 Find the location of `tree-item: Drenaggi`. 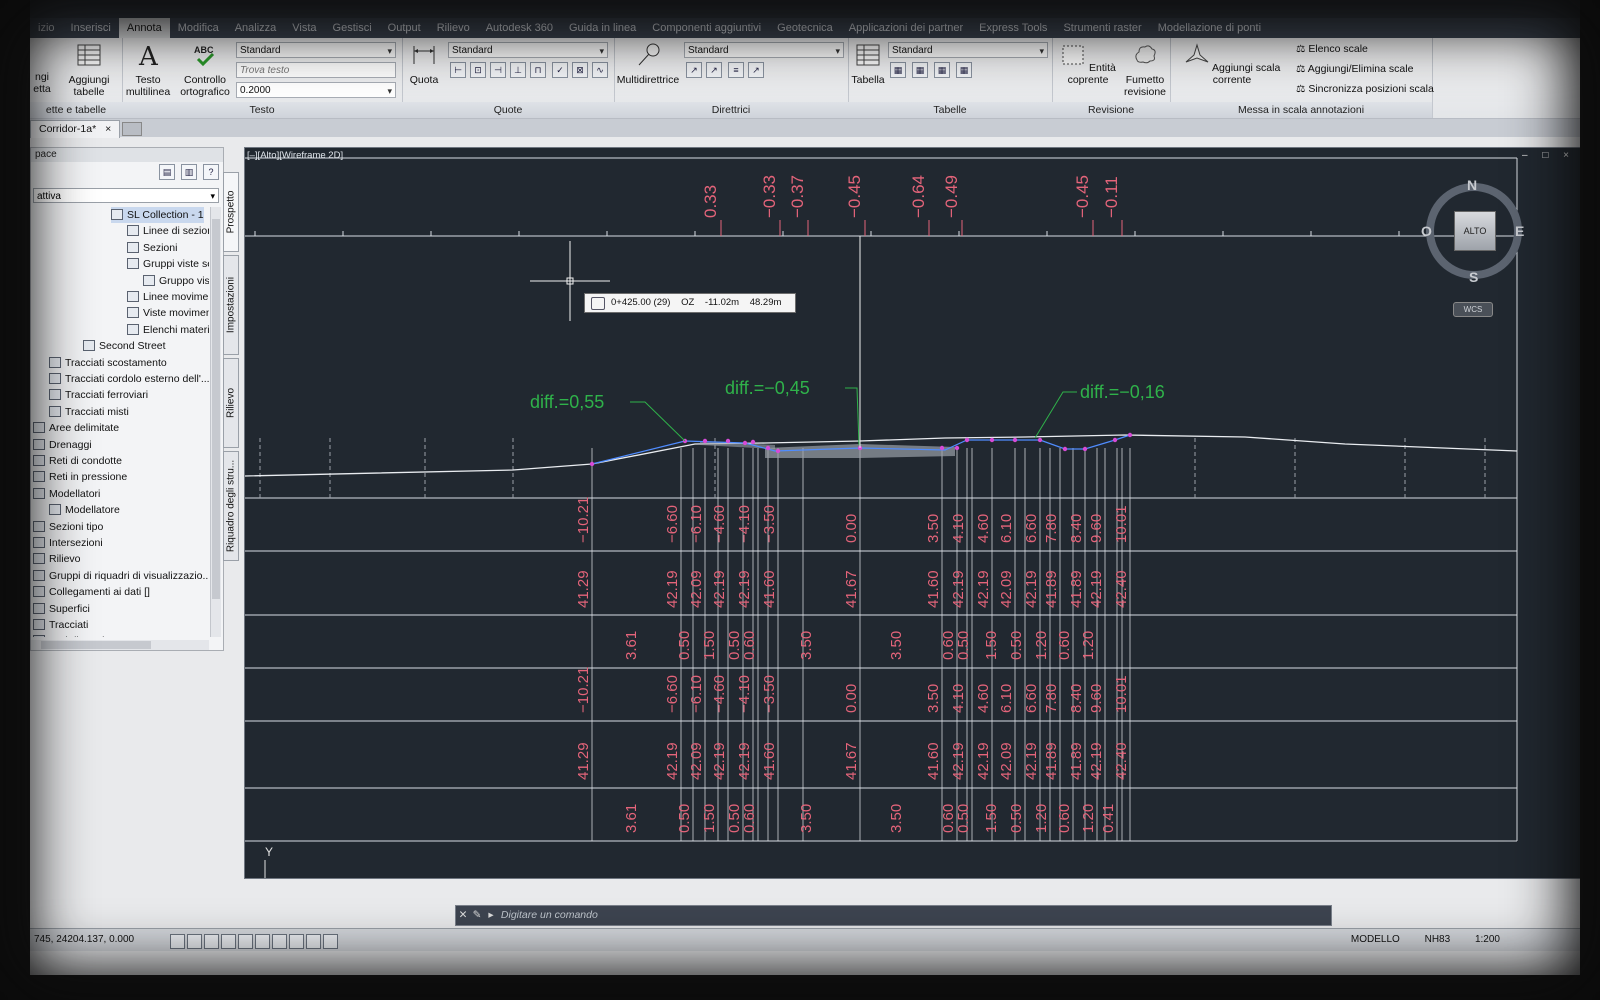

tree-item: Drenaggi is located at coordinates (62, 445).